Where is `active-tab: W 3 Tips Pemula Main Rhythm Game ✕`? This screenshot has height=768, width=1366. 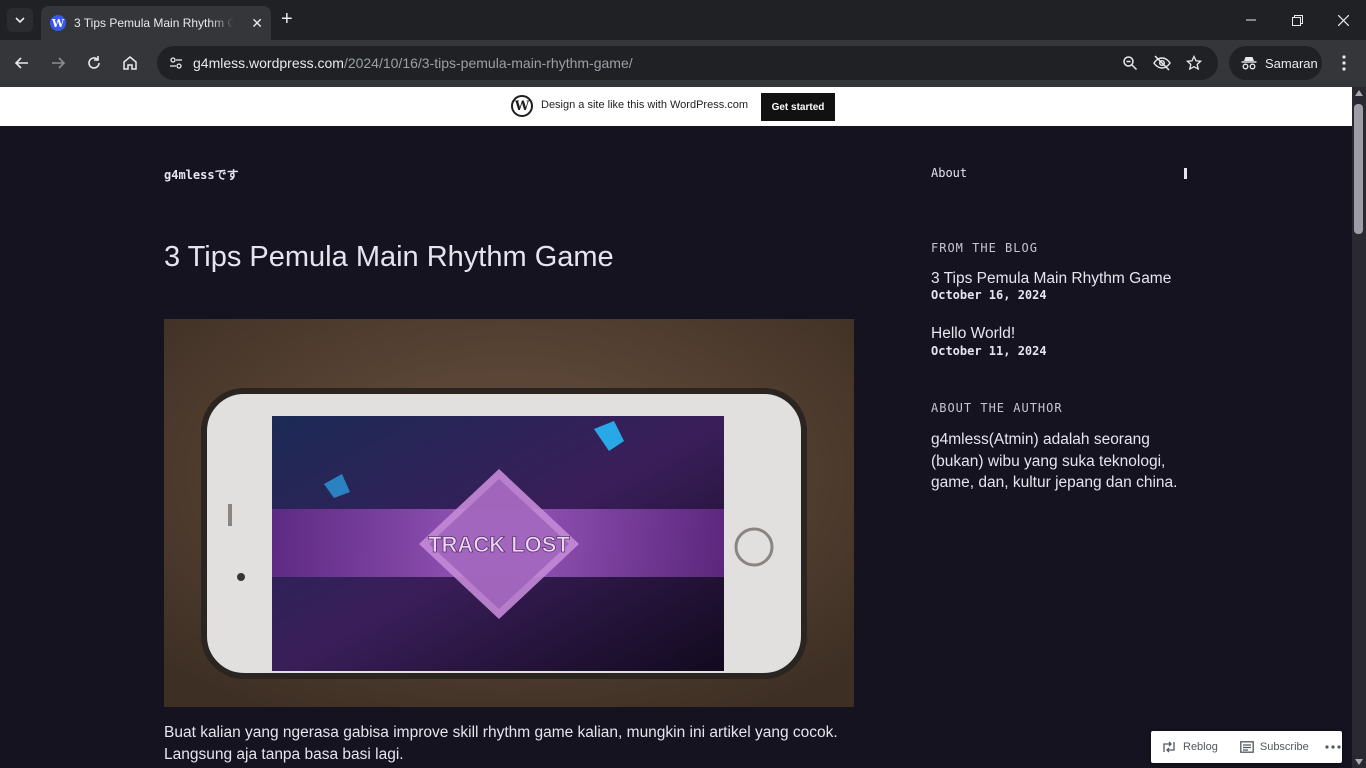 active-tab: W 3 Tips Pemula Main Rhythm Game ✕ is located at coordinates (156, 23).